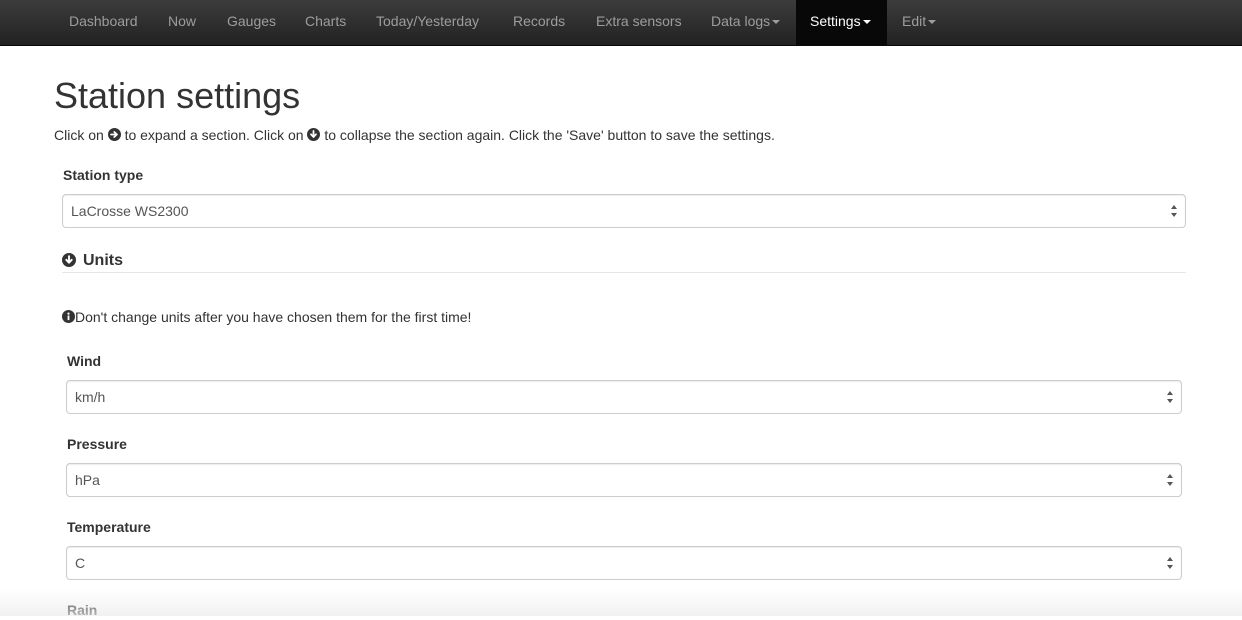 The height and width of the screenshot is (620, 1242). I want to click on wind-label: Wind, so click(84, 361).